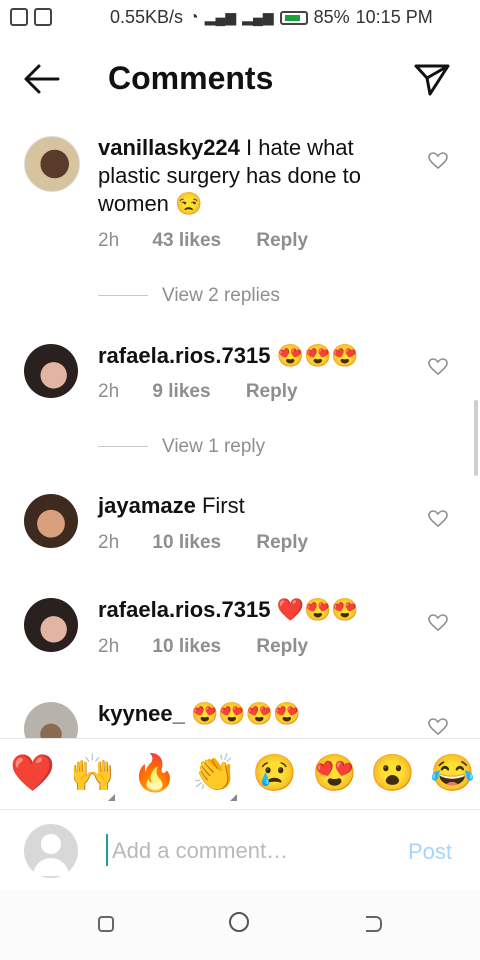 This screenshot has width=480, height=960. Describe the element at coordinates (317, 355) in the screenshot. I see `comment-emoji: 😍😍😍` at that location.